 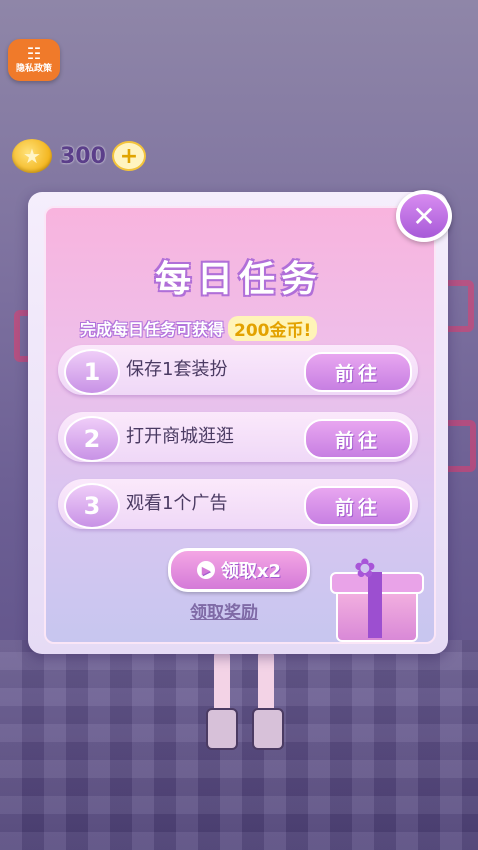 What do you see at coordinates (238, 437) in the screenshot?
I see `task-row: 2 打开商城逛逛 前往` at bounding box center [238, 437].